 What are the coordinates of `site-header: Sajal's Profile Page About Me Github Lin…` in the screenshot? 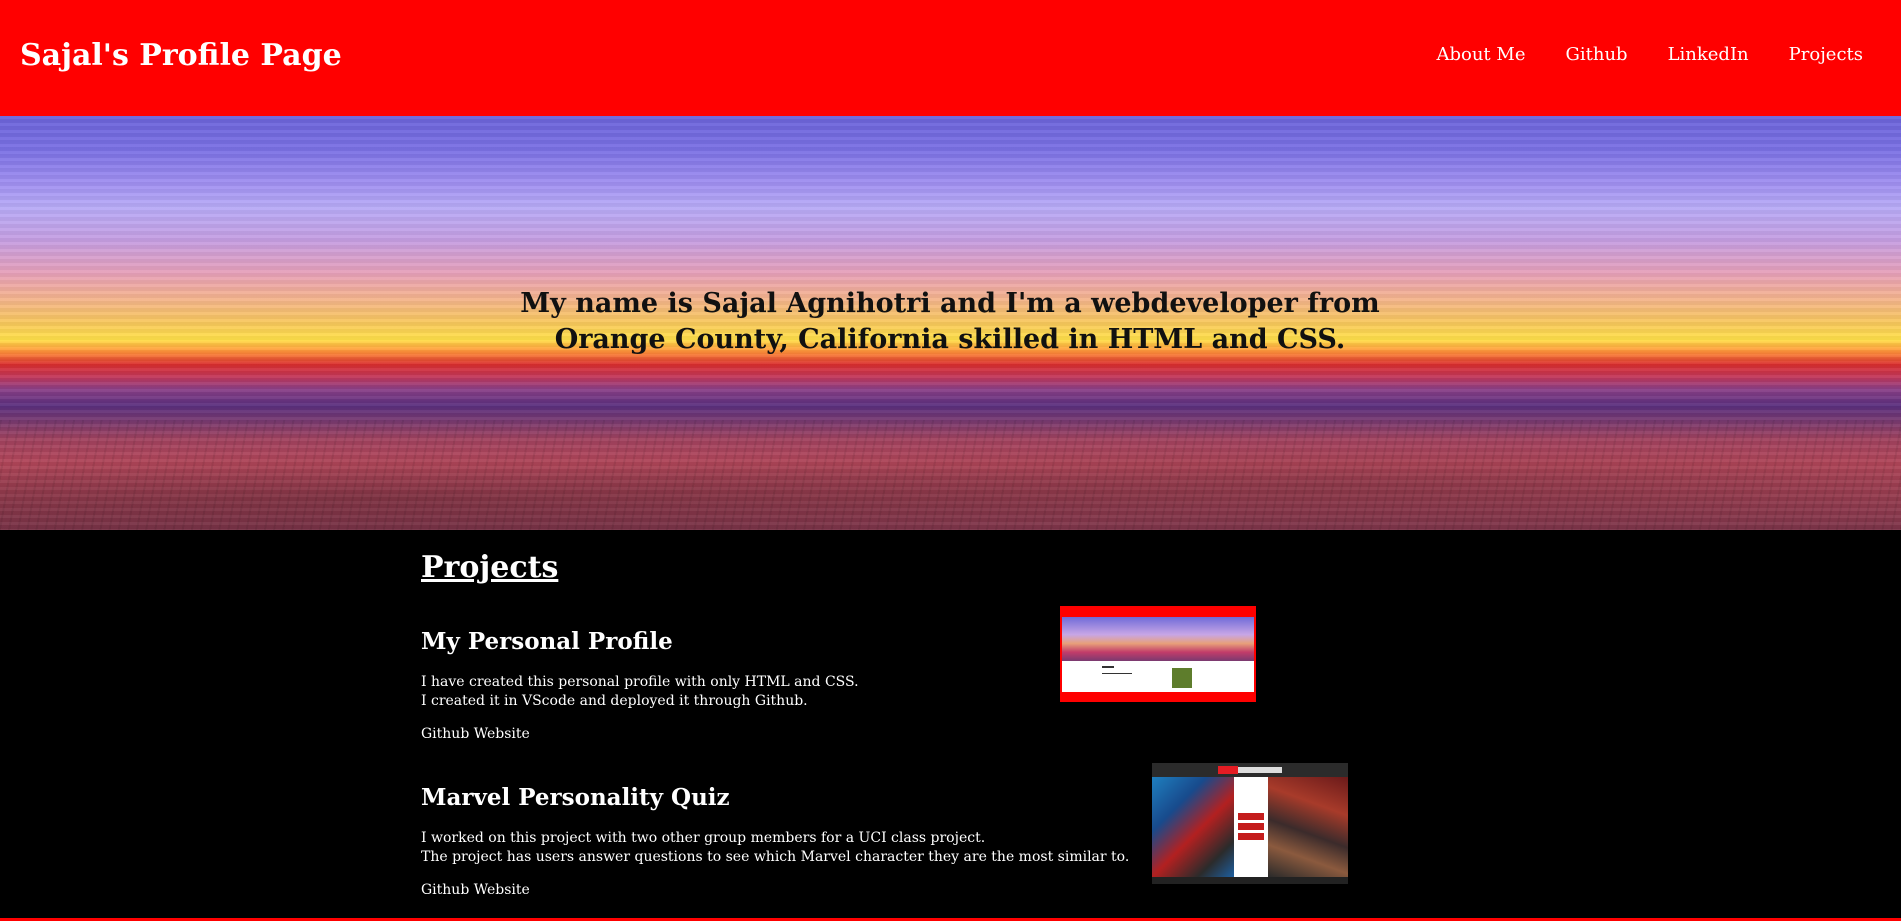 It's located at (950, 58).